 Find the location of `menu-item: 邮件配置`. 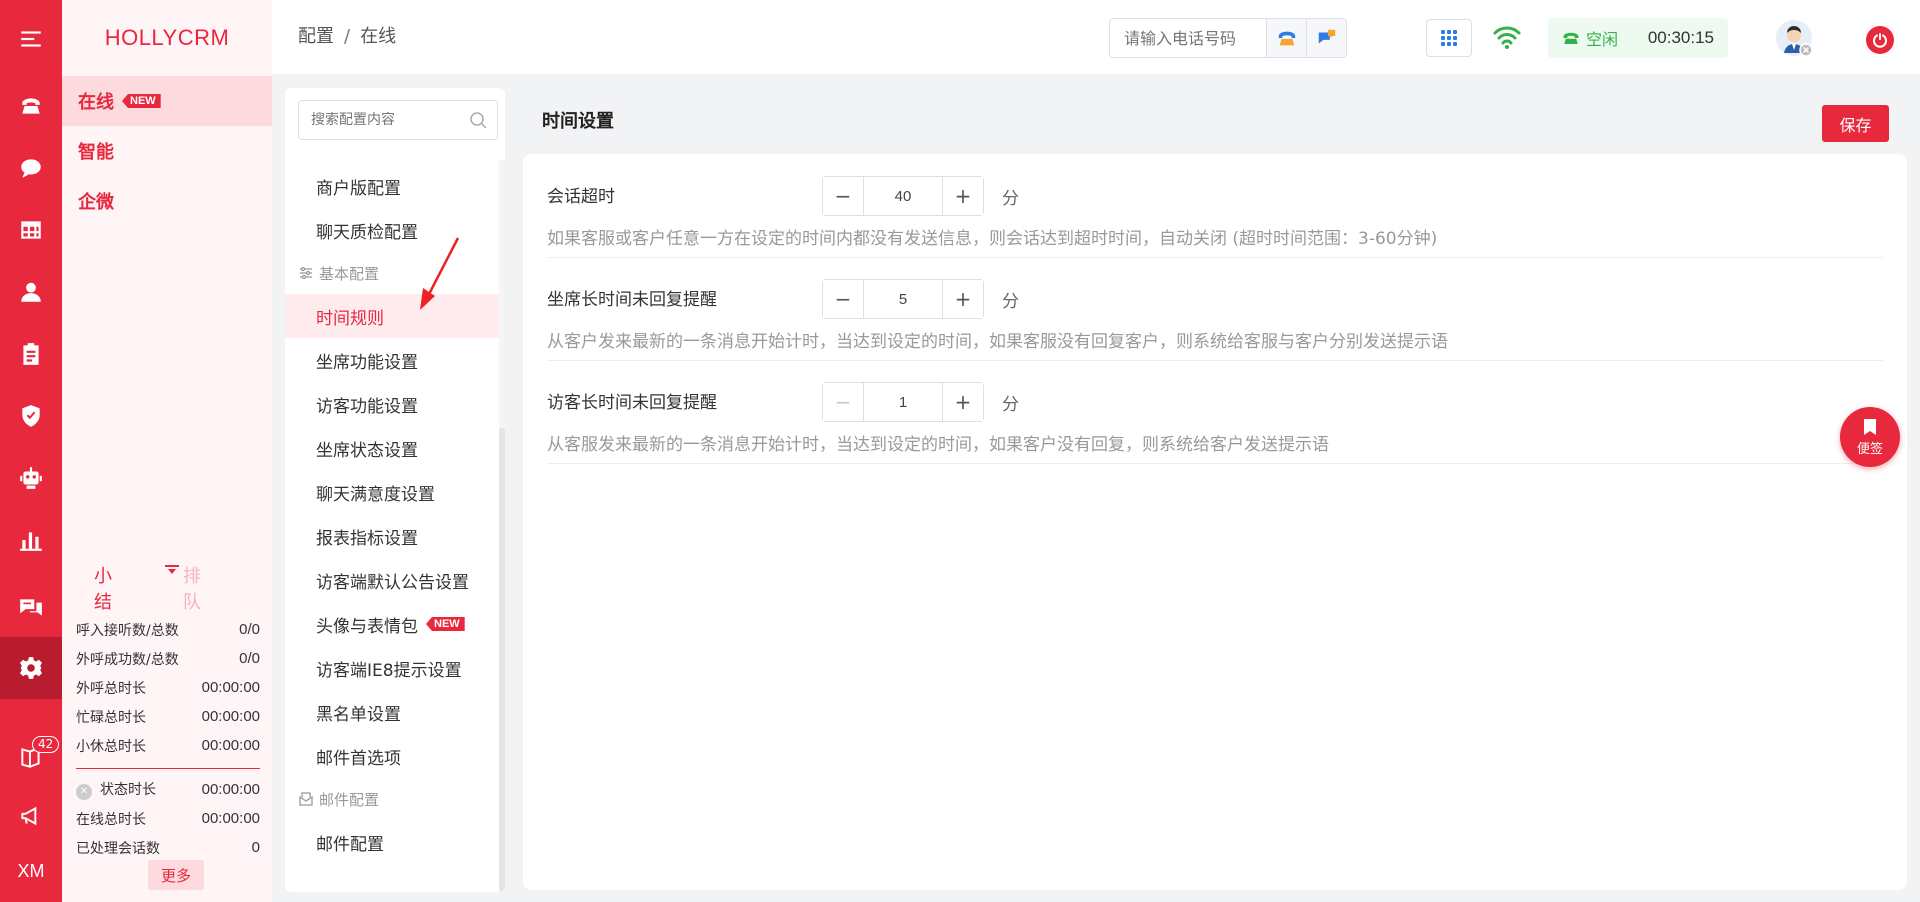

menu-item: 邮件配置 is located at coordinates (395, 842).